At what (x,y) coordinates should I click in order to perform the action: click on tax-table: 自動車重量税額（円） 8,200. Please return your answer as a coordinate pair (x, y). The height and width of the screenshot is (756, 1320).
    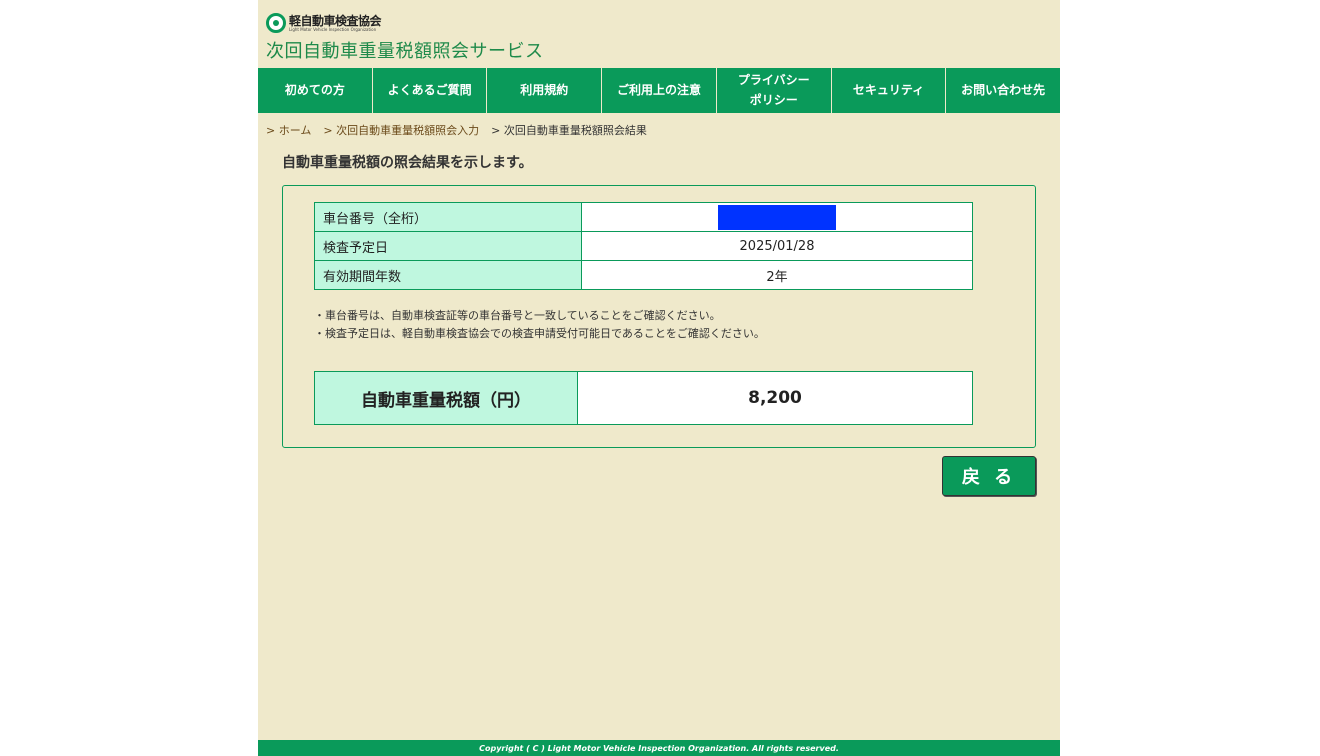
    Looking at the image, I should click on (643, 398).